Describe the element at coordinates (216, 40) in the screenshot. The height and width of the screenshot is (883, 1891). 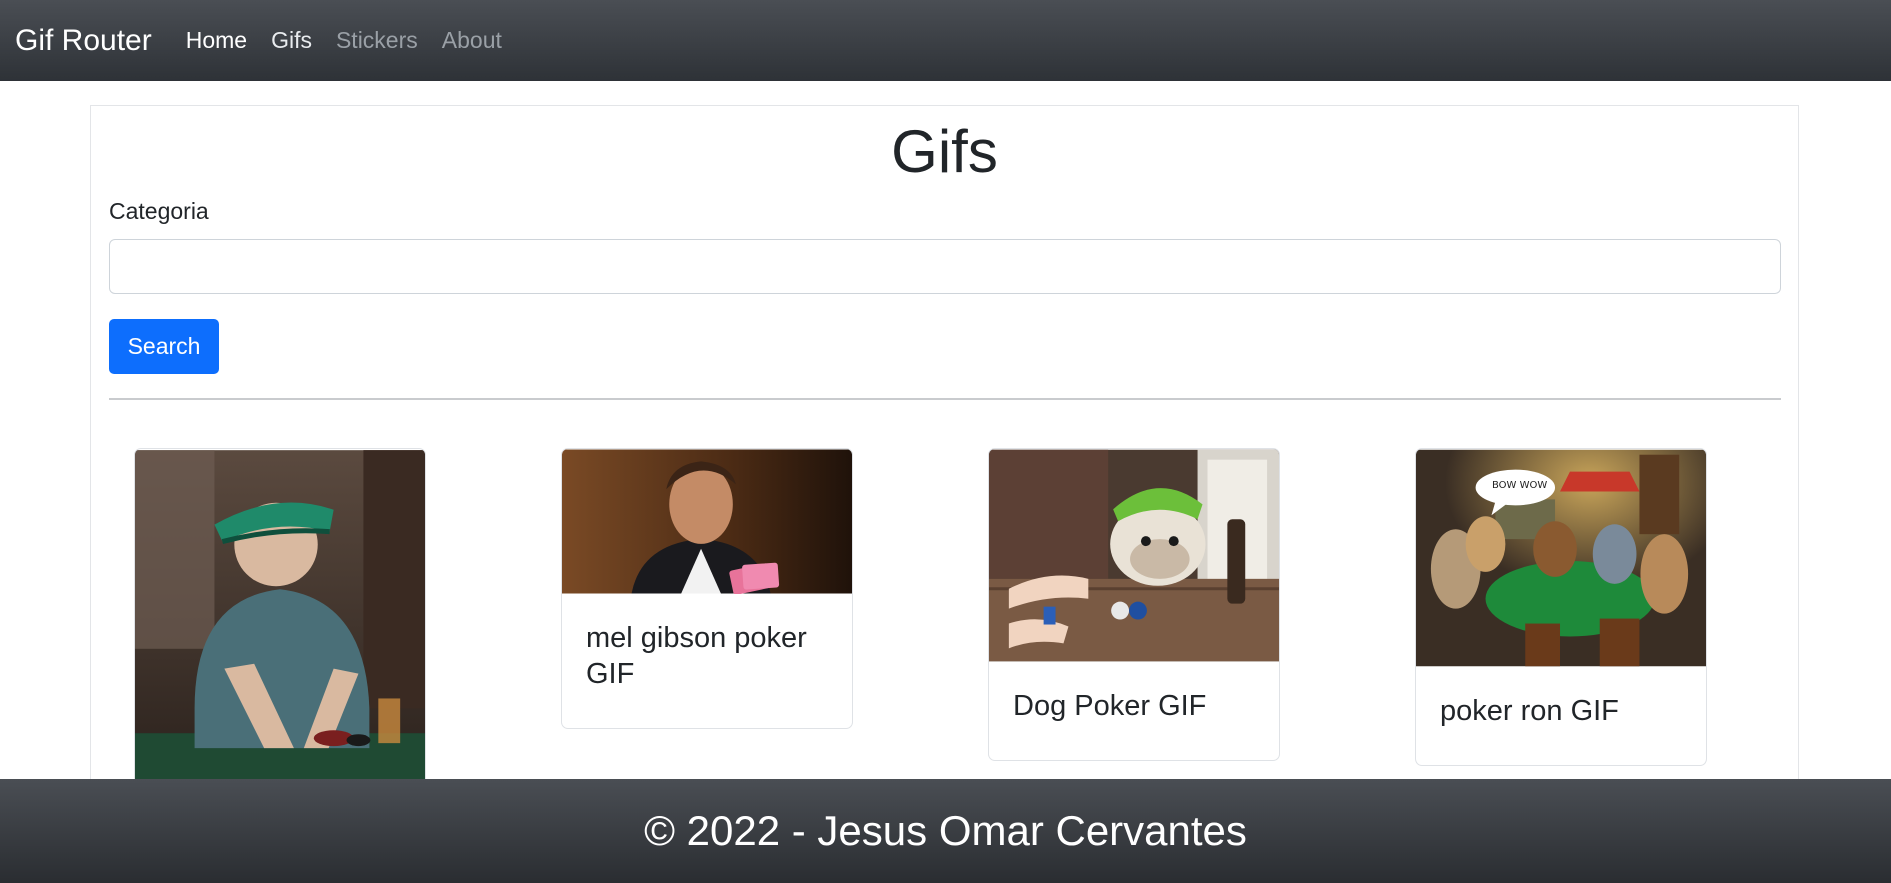
I see `nav-link-home: Home` at that location.